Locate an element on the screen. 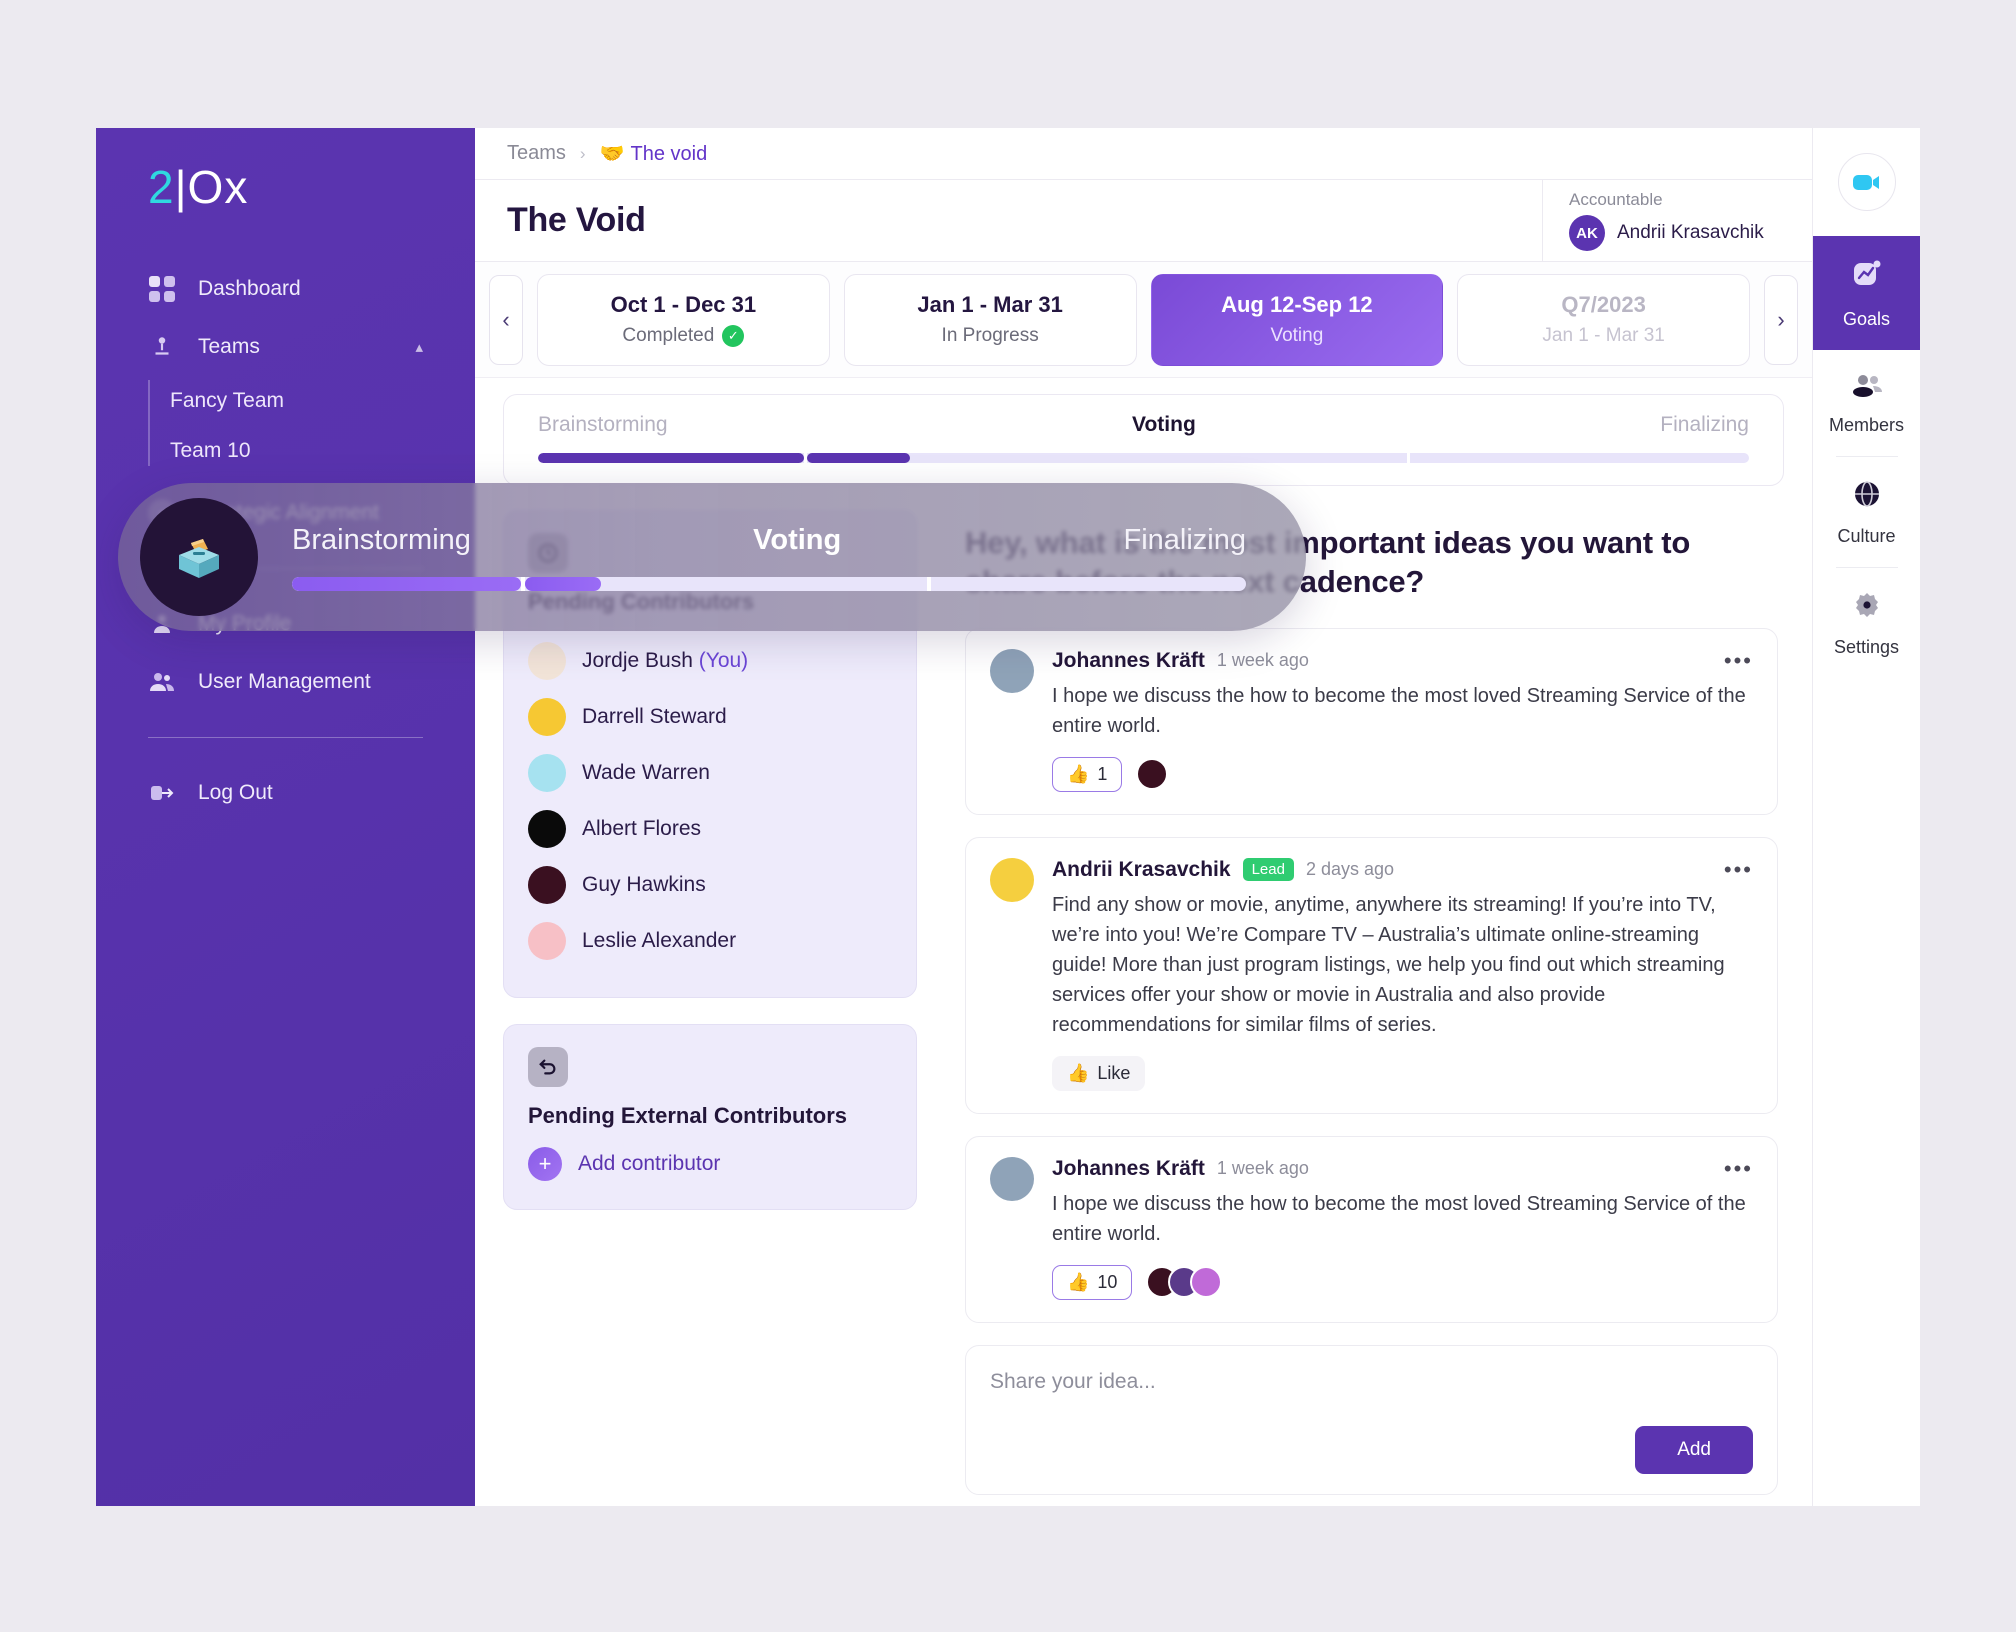 The height and width of the screenshot is (1632, 2016). sidebar-item-dashboard: Dashboard is located at coordinates (285, 289).